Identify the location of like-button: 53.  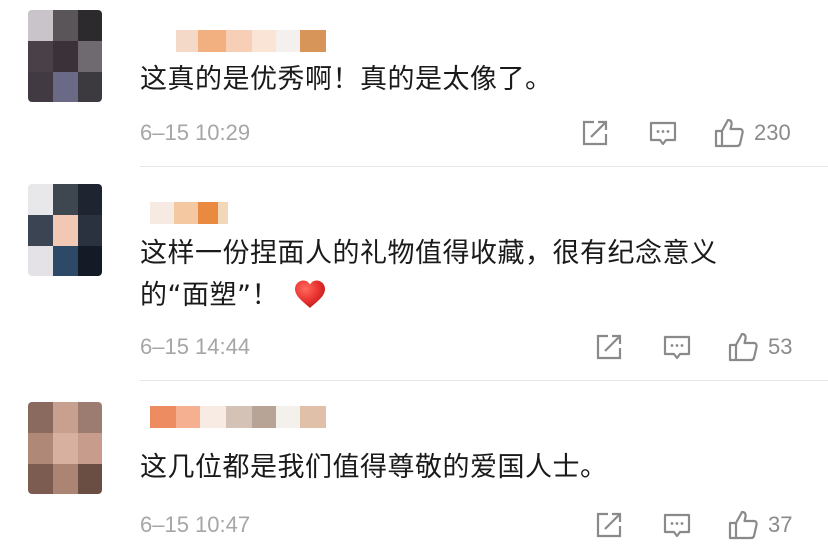
(766, 347).